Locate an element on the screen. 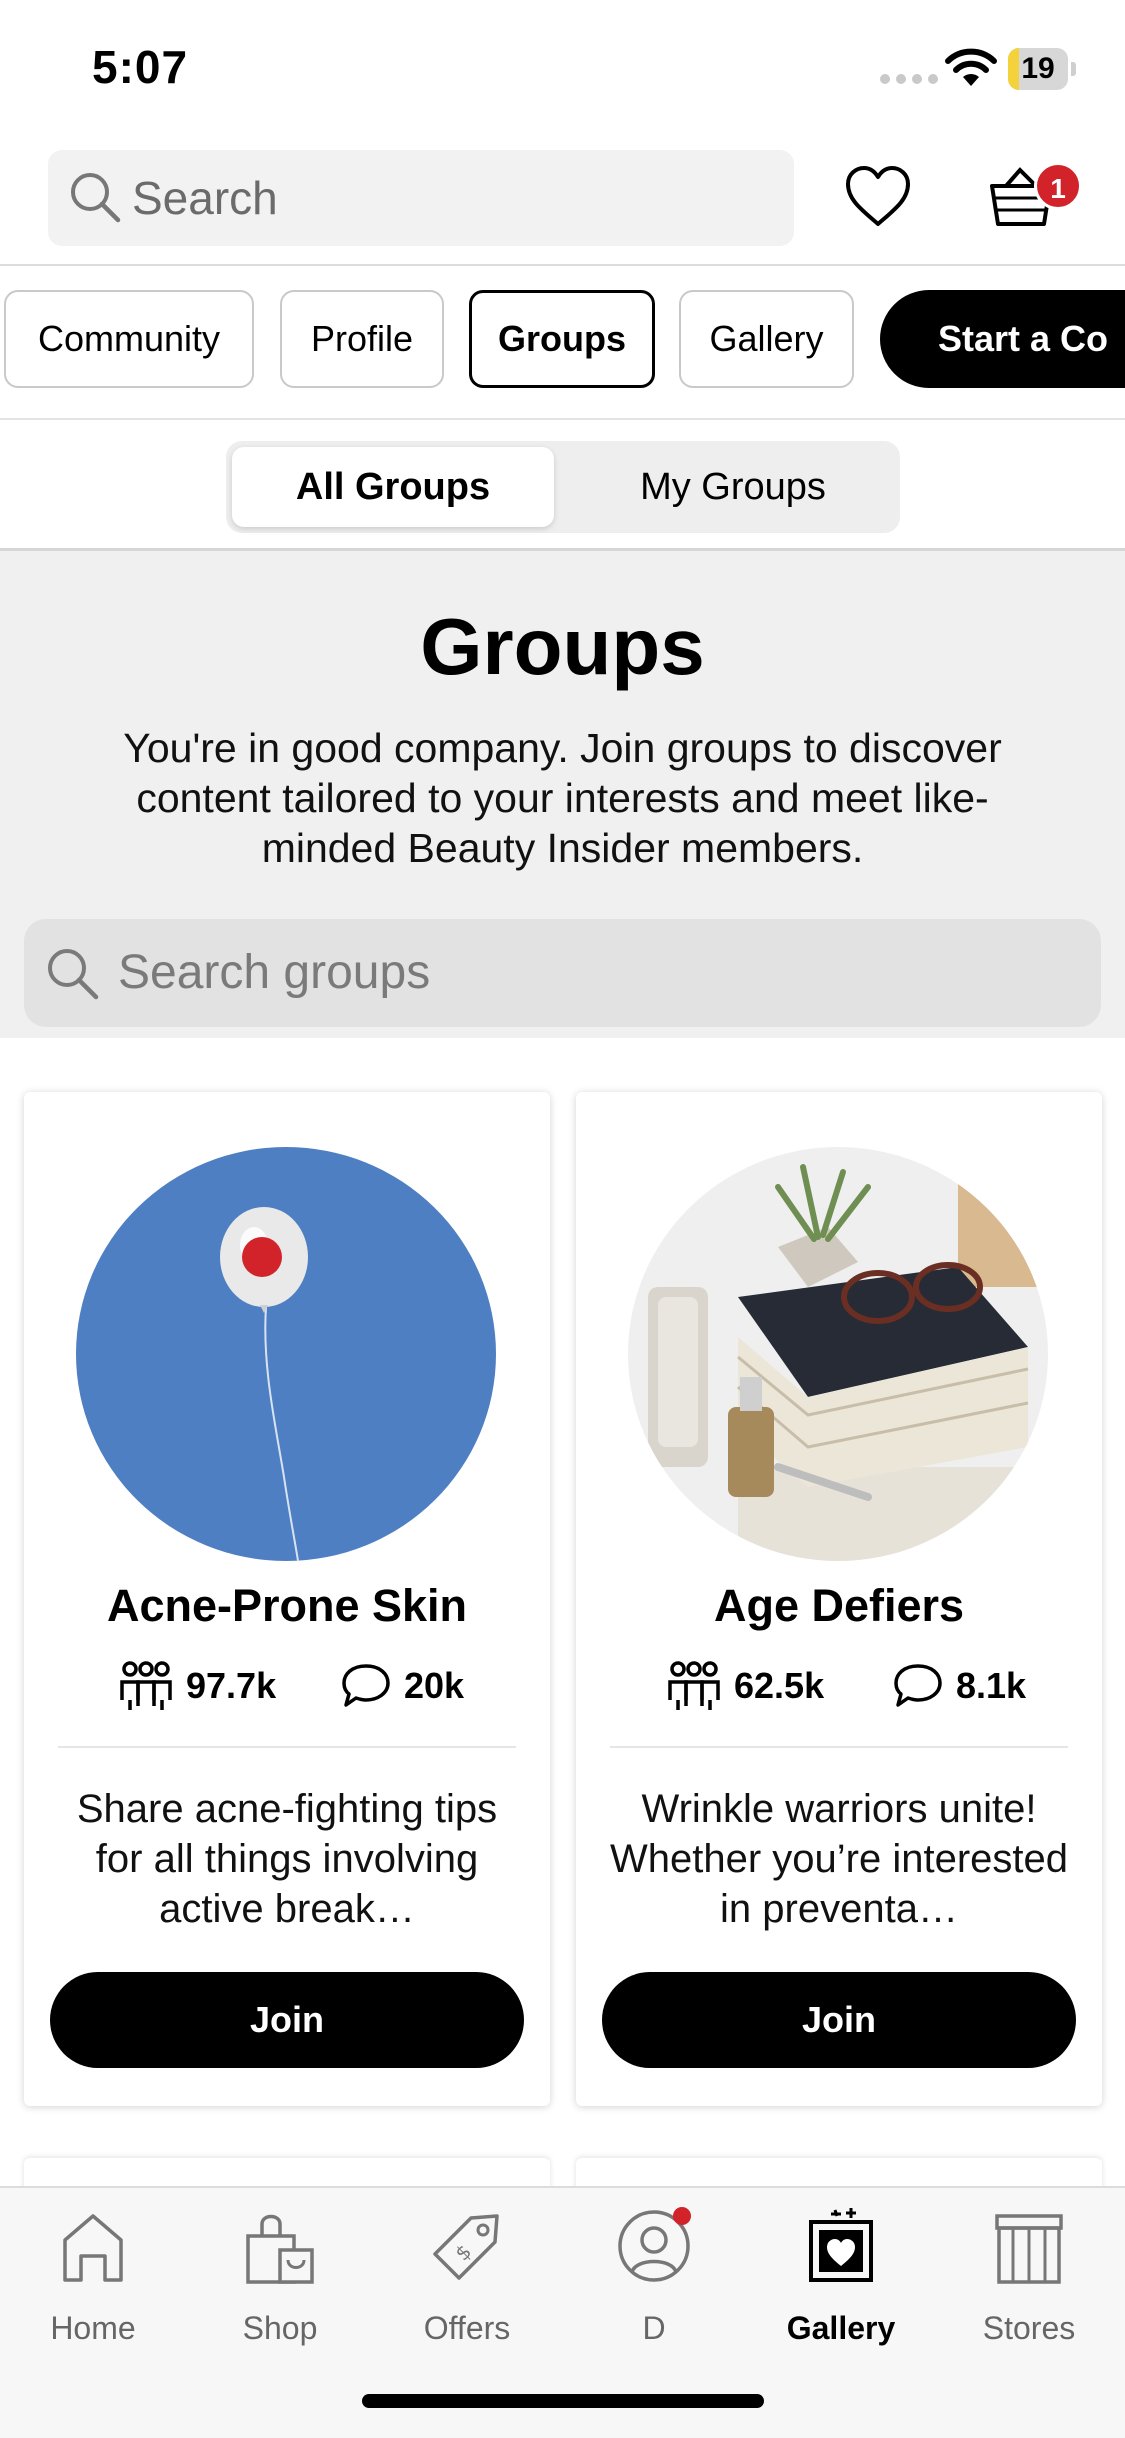  nav-label: Gallery is located at coordinates (841, 2328).